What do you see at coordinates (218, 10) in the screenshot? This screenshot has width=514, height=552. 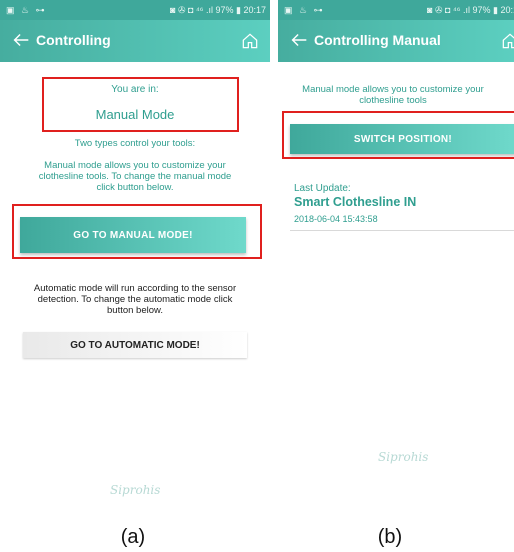 I see `status-info: ◙ ✇ ◘ ⁴⁶ .ıl 97% ▮ 20:17` at bounding box center [218, 10].